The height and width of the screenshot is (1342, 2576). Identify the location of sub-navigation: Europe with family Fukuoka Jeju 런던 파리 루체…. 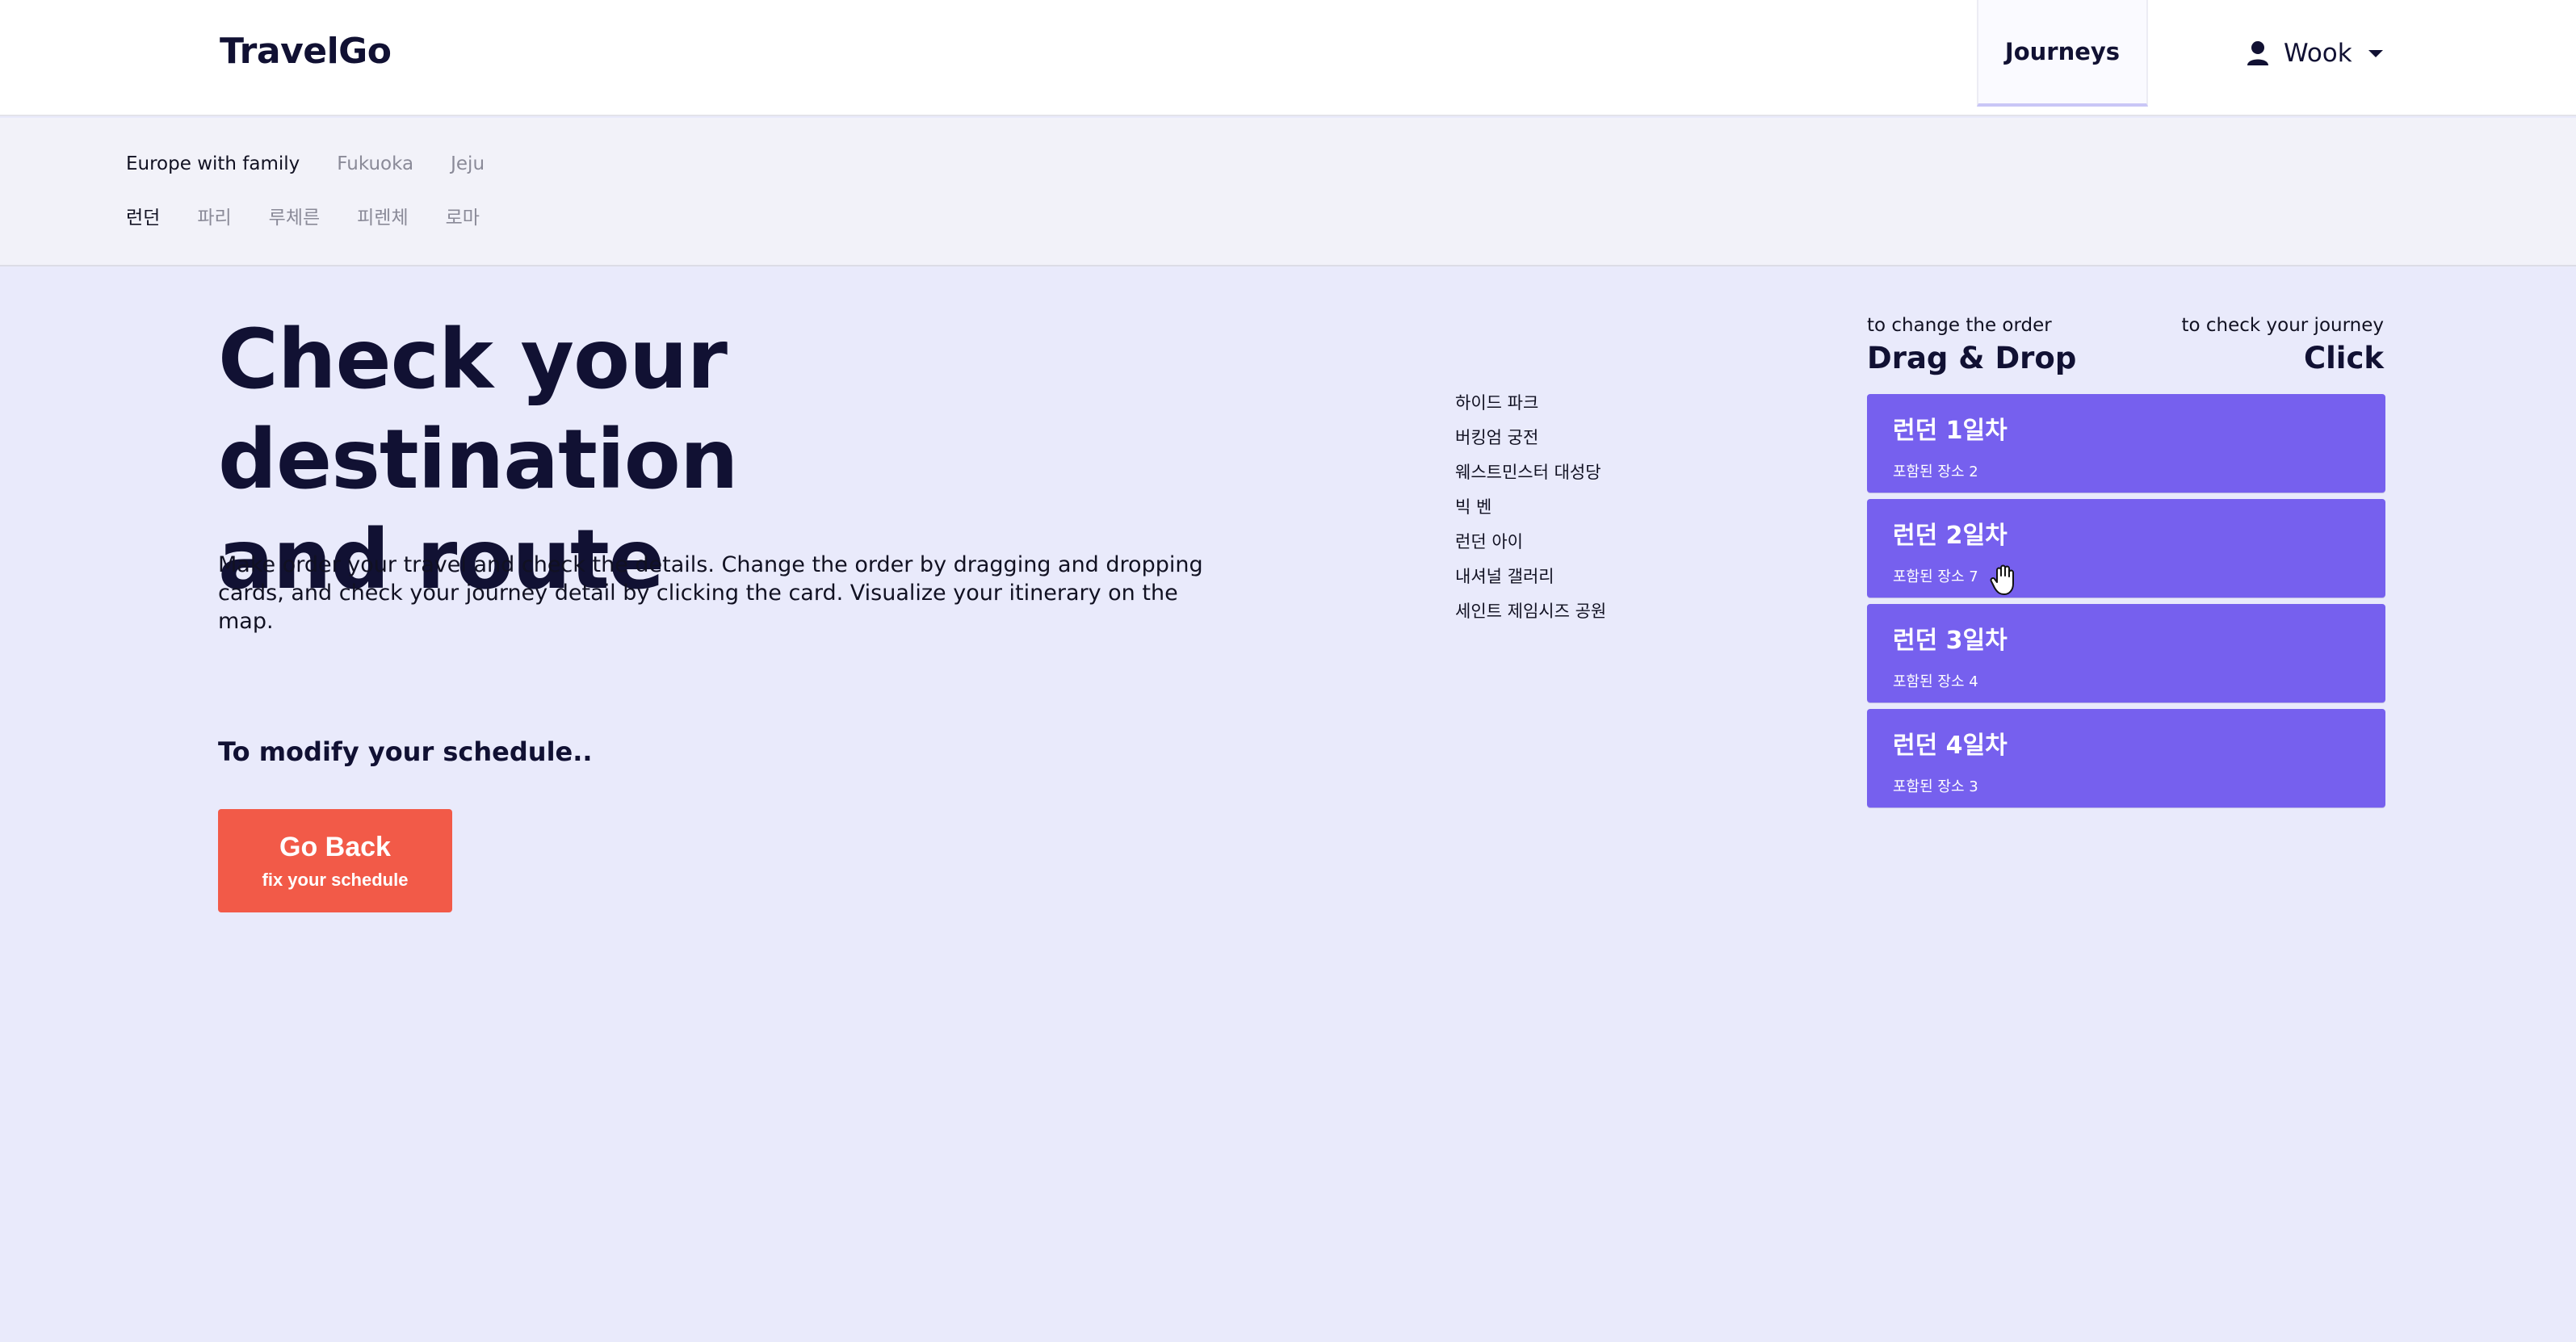
(1288, 192).